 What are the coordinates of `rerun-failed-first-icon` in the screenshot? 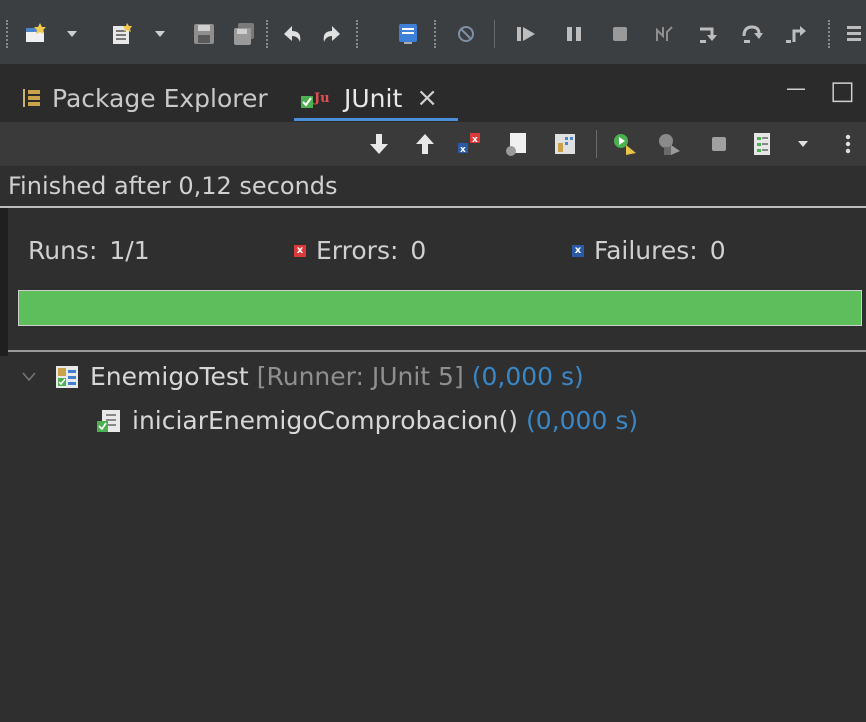 It's located at (669, 144).